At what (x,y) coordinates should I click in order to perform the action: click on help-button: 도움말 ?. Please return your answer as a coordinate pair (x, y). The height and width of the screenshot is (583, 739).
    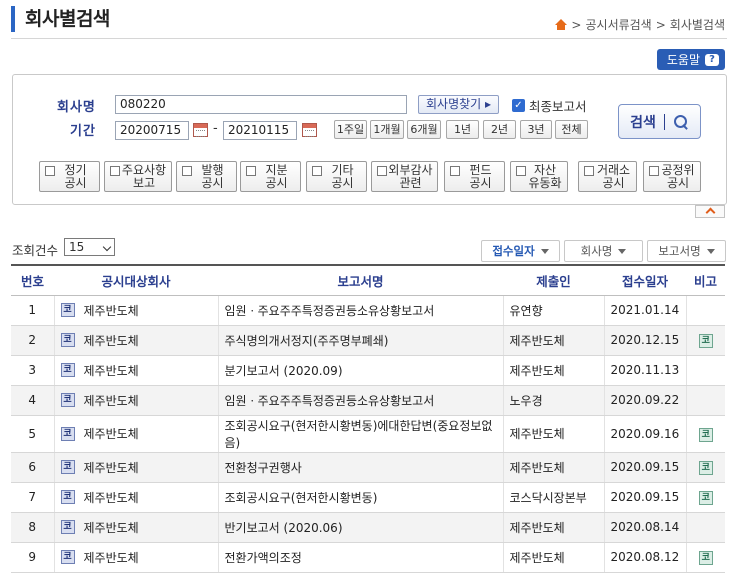
    Looking at the image, I should click on (690, 59).